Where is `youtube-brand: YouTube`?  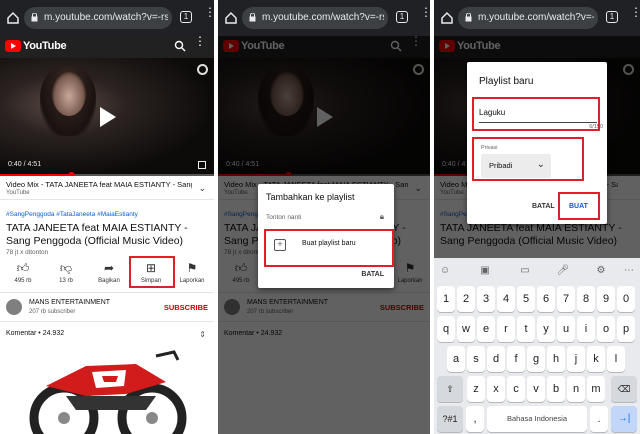
youtube-brand: YouTube is located at coordinates (45, 46).